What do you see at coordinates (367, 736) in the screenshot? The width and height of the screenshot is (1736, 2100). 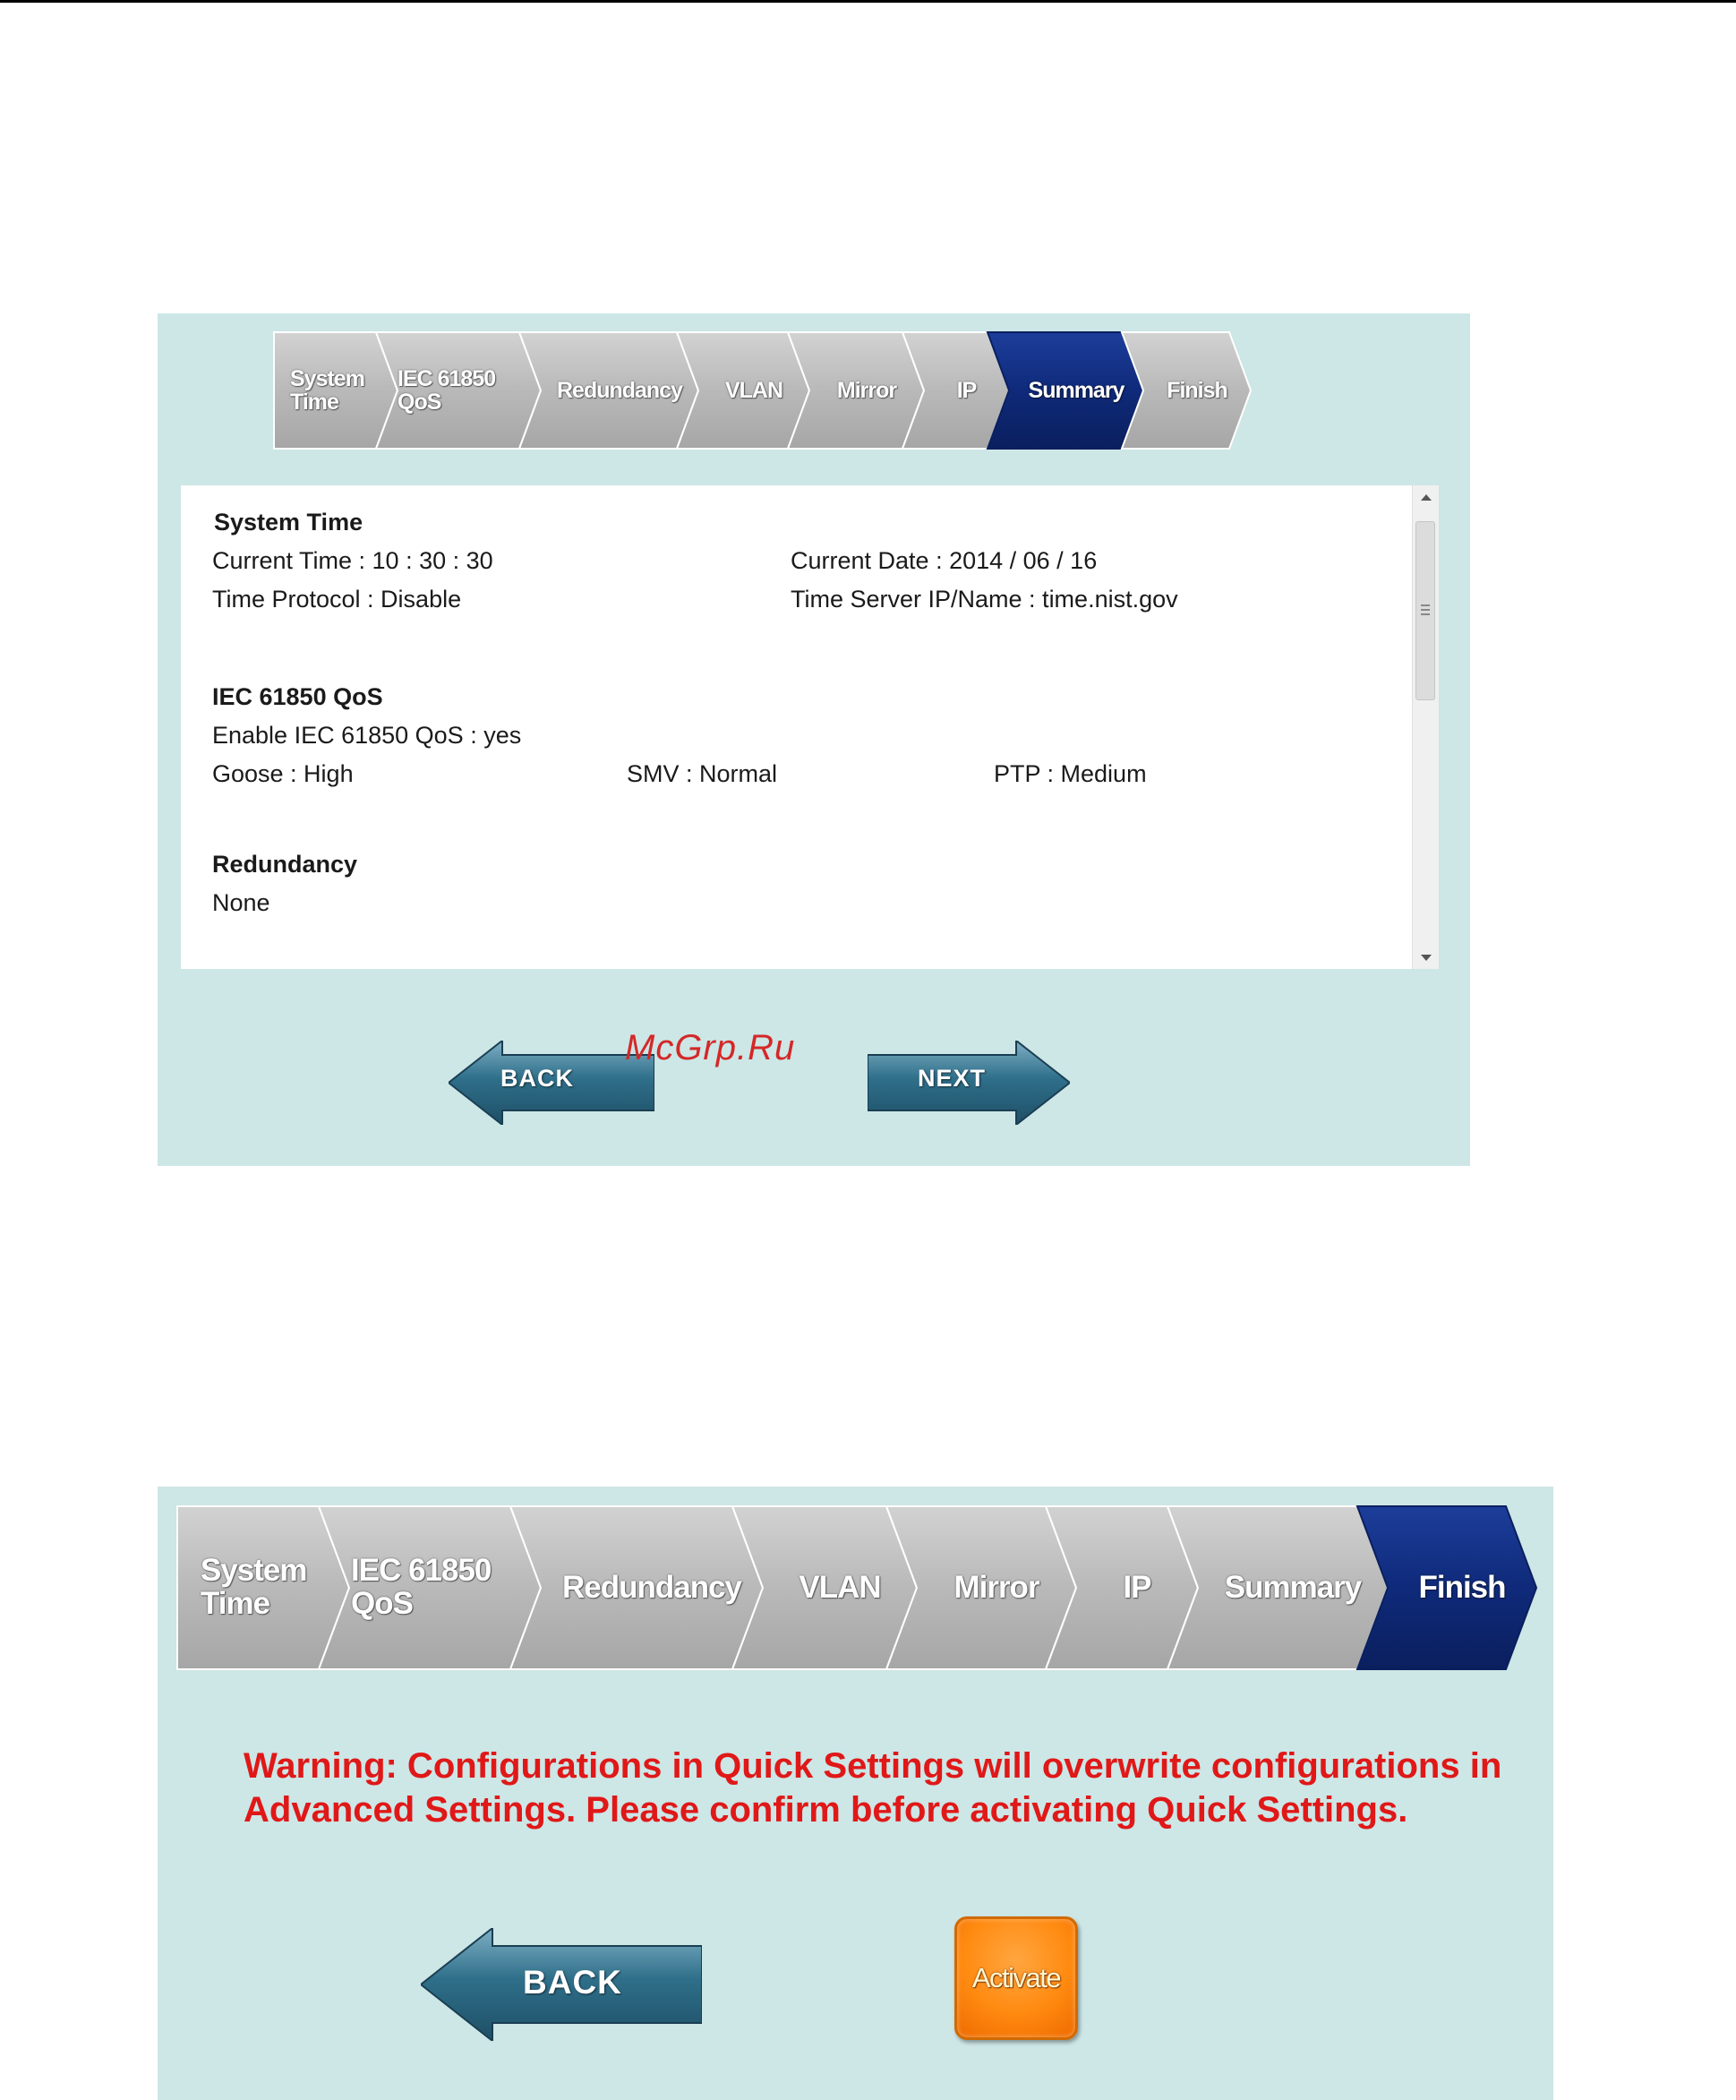 I see `enable-iec-qos: Enable IEC 61850 QoS : yes` at bounding box center [367, 736].